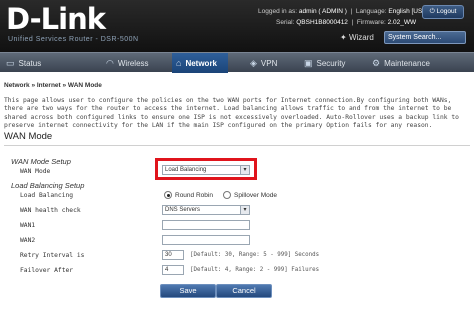 The width and height of the screenshot is (474, 314). Describe the element at coordinates (28, 240) in the screenshot. I see `wan2-label: WAN2` at that location.